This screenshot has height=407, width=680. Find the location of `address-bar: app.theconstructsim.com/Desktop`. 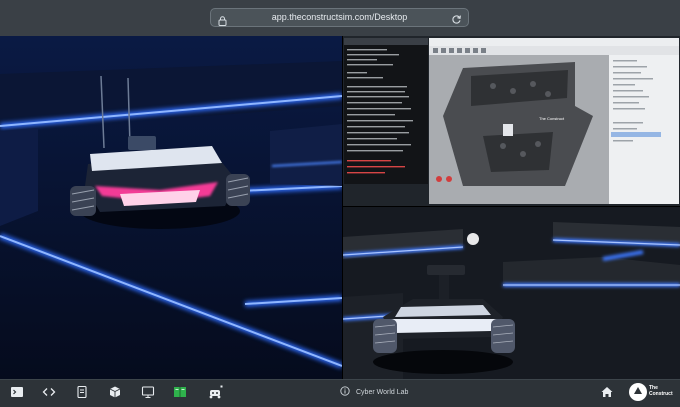

address-bar: app.theconstructsim.com/Desktop is located at coordinates (339, 17).